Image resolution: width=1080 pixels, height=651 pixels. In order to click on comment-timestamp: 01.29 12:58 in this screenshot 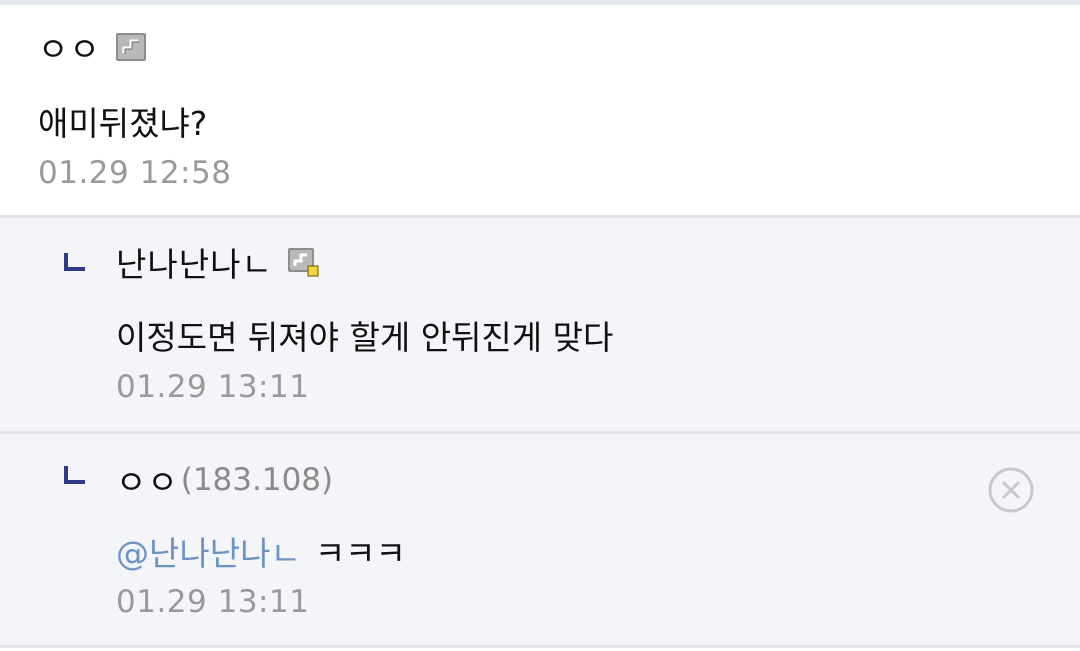, I will do `click(135, 173)`.